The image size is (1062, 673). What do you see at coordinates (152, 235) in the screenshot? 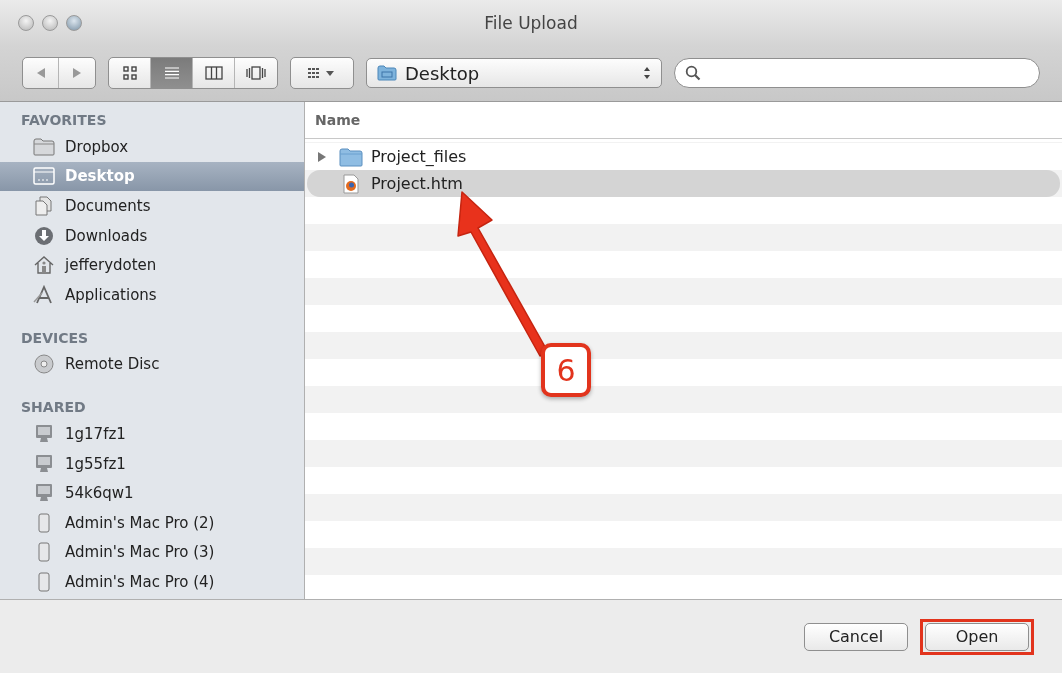
I see `sidebar-item: Downloads` at bounding box center [152, 235].